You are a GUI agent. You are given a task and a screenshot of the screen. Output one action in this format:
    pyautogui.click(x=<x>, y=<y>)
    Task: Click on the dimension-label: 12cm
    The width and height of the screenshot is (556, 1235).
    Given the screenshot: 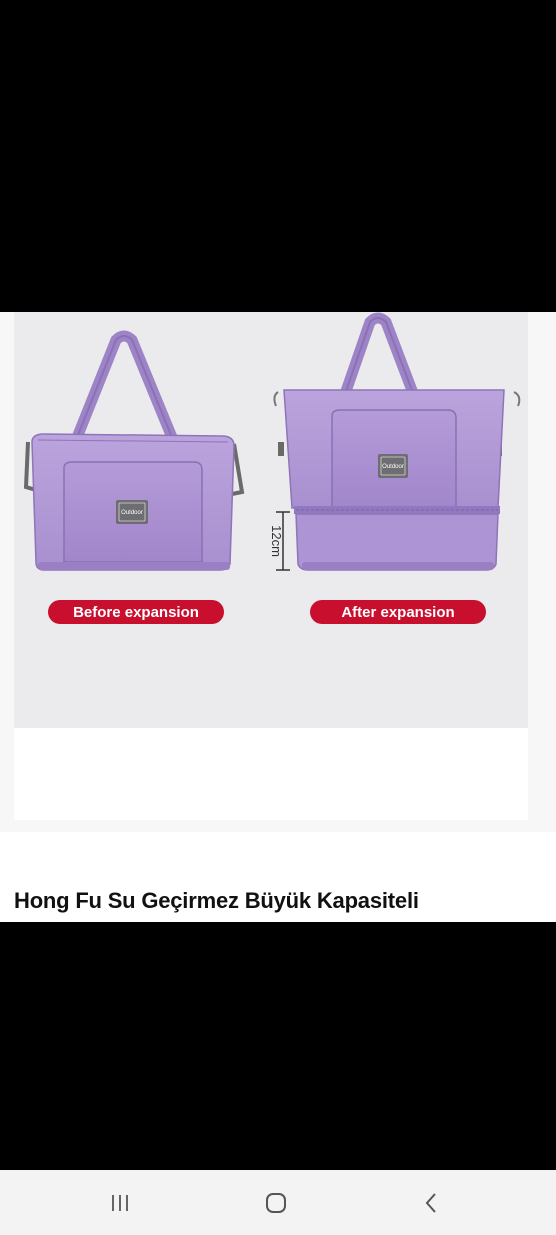 What is the action you would take?
    pyautogui.click(x=276, y=541)
    